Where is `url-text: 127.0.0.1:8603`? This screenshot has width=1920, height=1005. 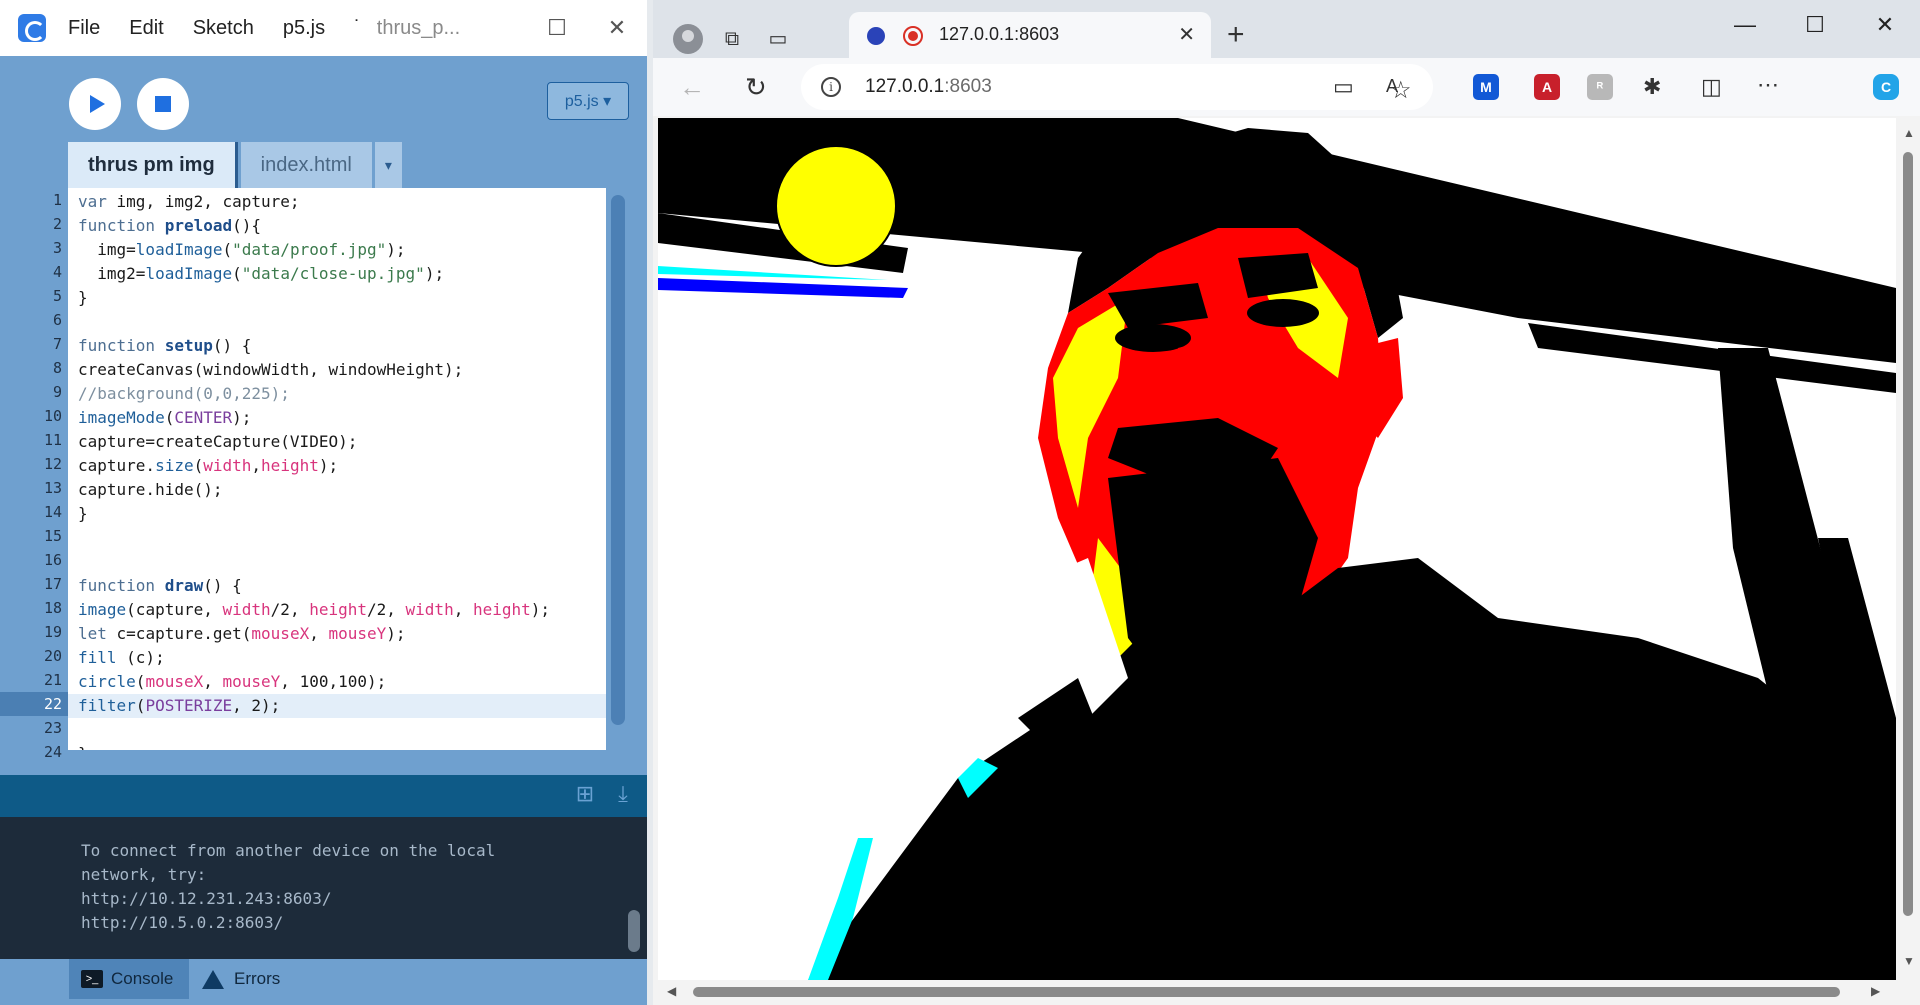
url-text: 127.0.0.1:8603 is located at coordinates (928, 87).